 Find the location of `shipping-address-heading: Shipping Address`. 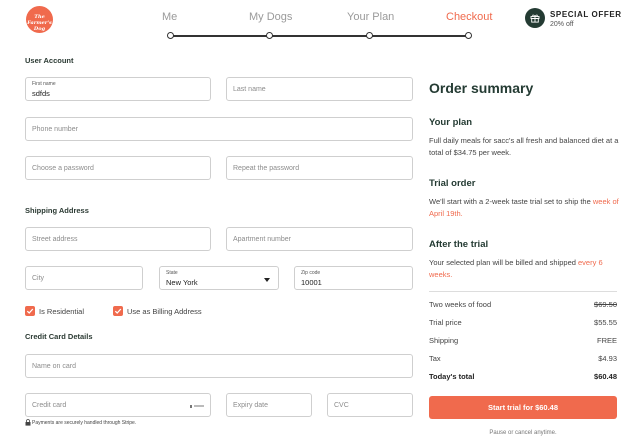

shipping-address-heading: Shipping Address is located at coordinates (57, 210).